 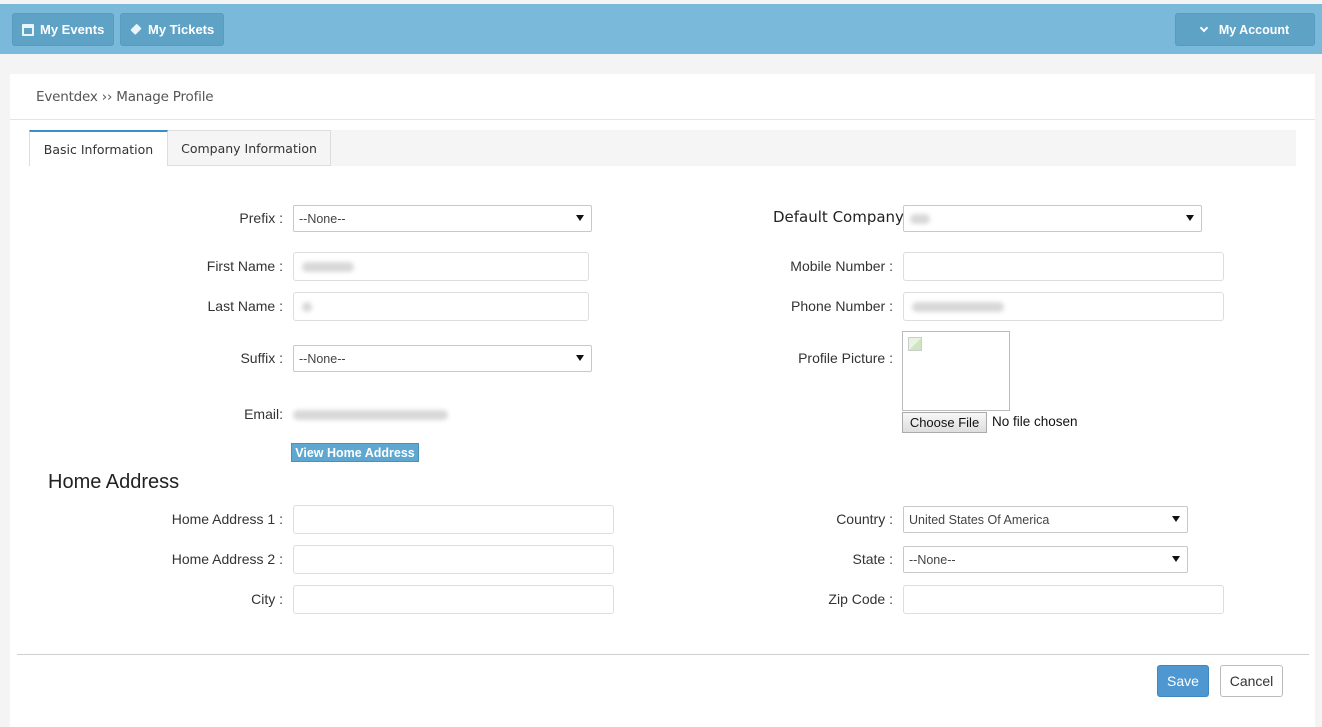 What do you see at coordinates (1035, 421) in the screenshot?
I see `file-status-text: No file chosen` at bounding box center [1035, 421].